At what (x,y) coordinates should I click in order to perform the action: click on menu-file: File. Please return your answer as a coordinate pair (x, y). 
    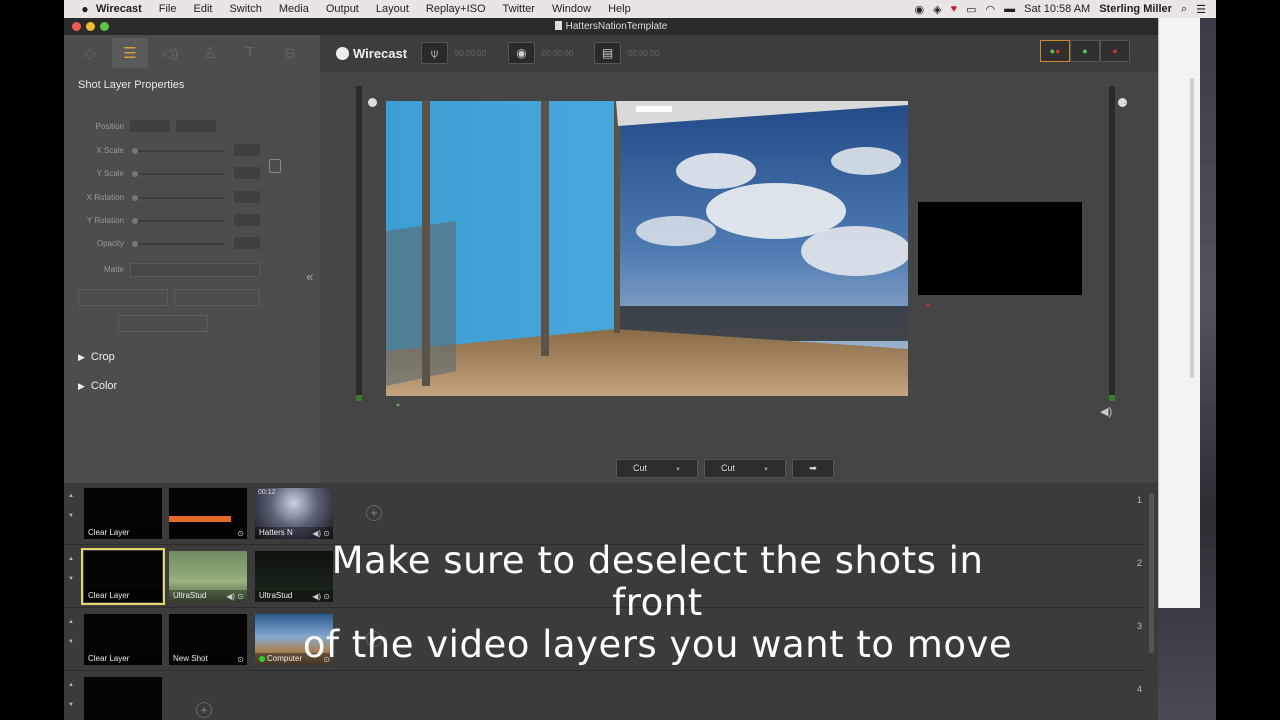
    Looking at the image, I should click on (168, 9).